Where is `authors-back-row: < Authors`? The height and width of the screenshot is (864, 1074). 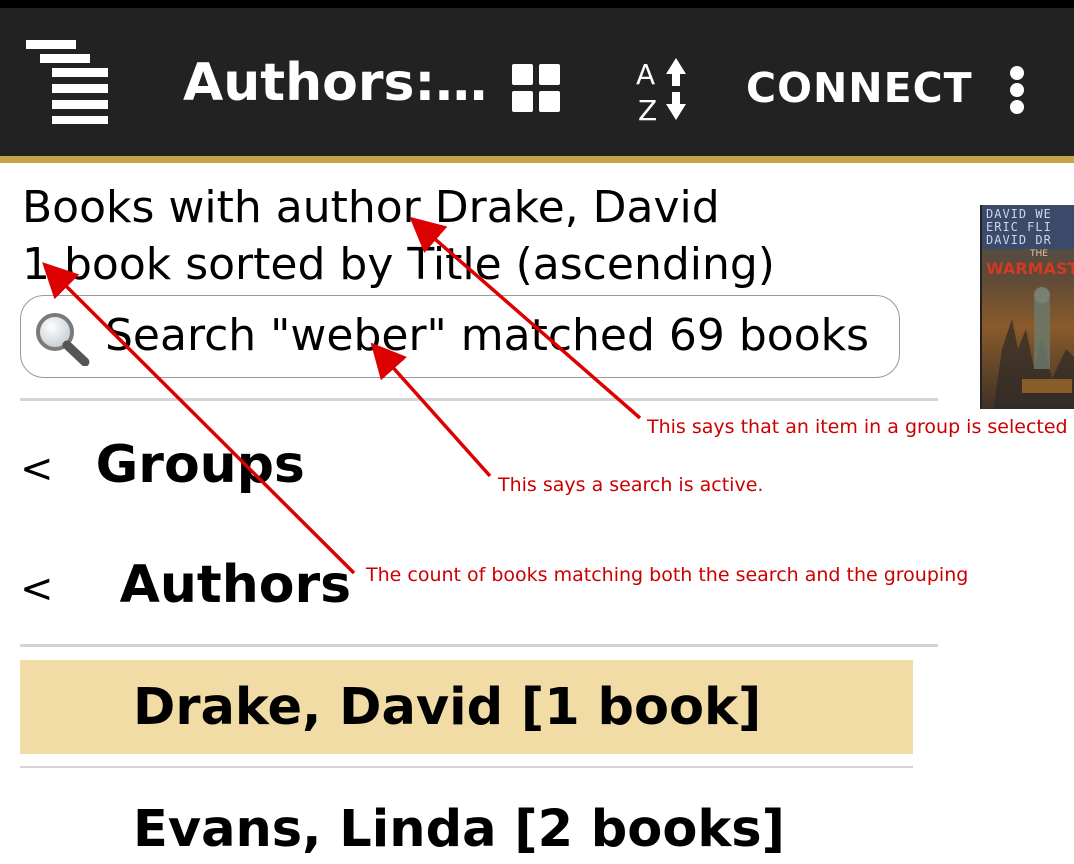
authors-back-row: < Authors is located at coordinates (185, 587).